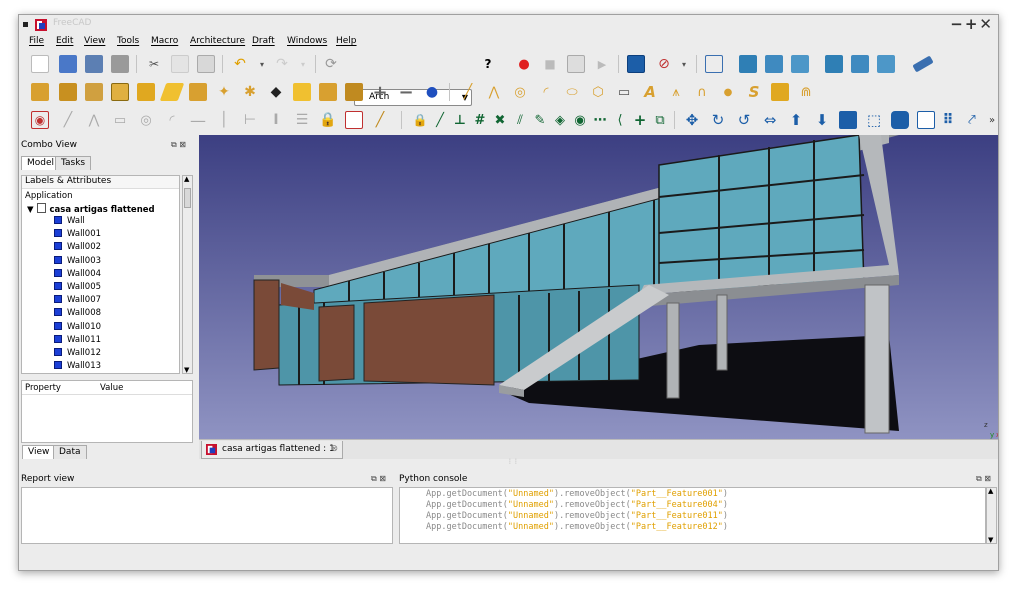 Image resolution: width=1024 pixels, height=592 pixels. What do you see at coordinates (128, 41) in the screenshot?
I see `menu-tools: Tools` at bounding box center [128, 41].